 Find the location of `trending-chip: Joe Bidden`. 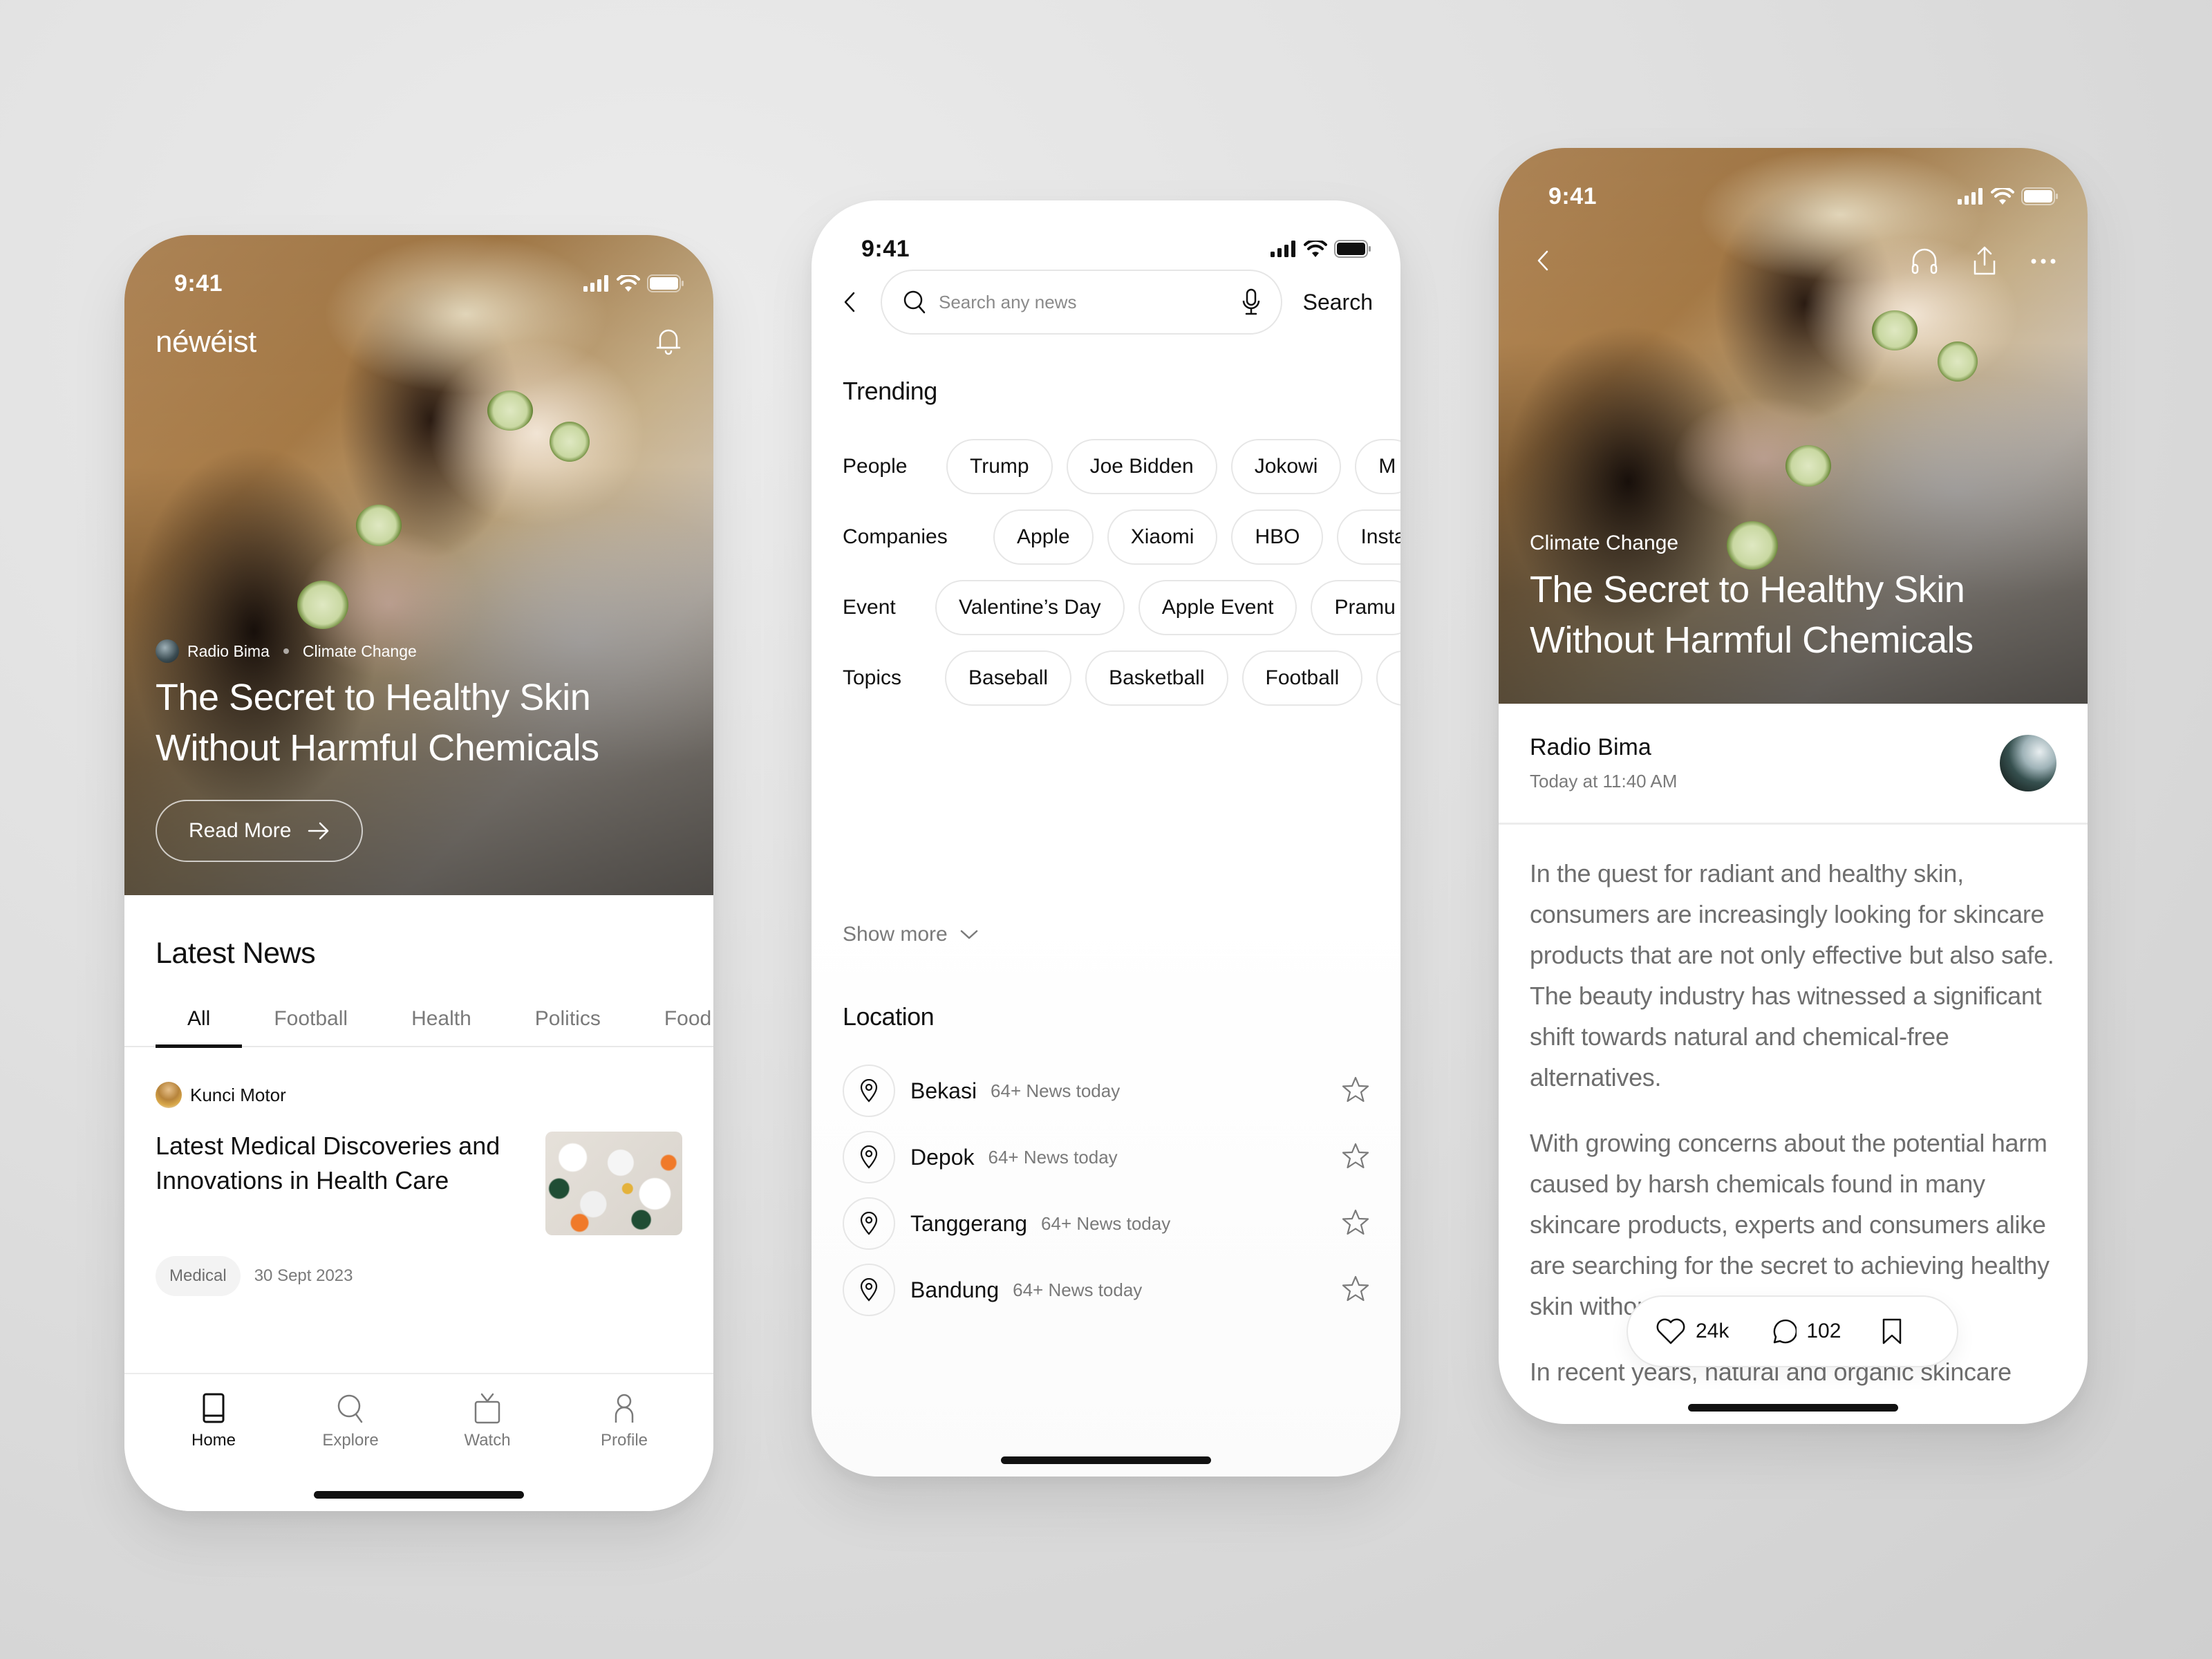

trending-chip: Joe Bidden is located at coordinates (1141, 467).